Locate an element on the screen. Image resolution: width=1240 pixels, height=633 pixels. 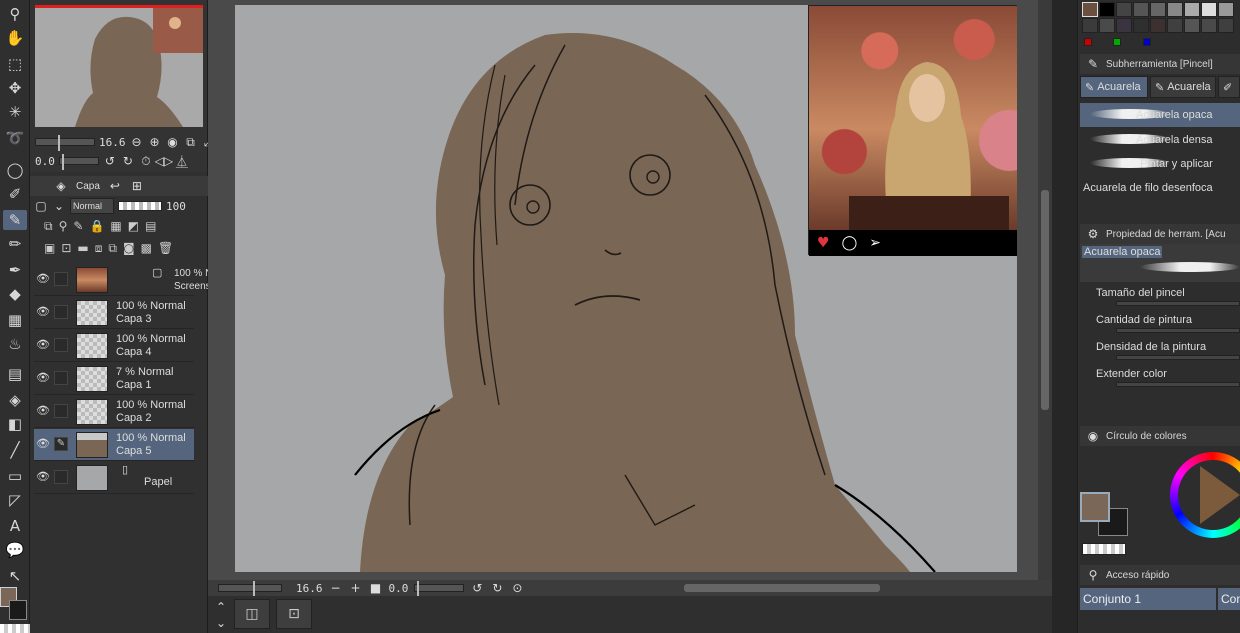
blend-icon: ♨ is located at coordinates (15, 344).